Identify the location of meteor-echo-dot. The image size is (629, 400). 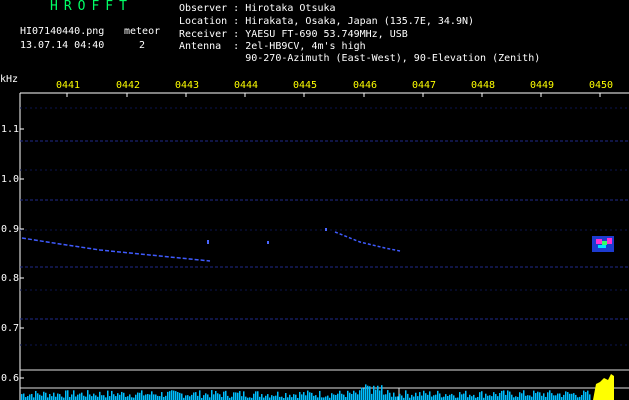
(268, 242).